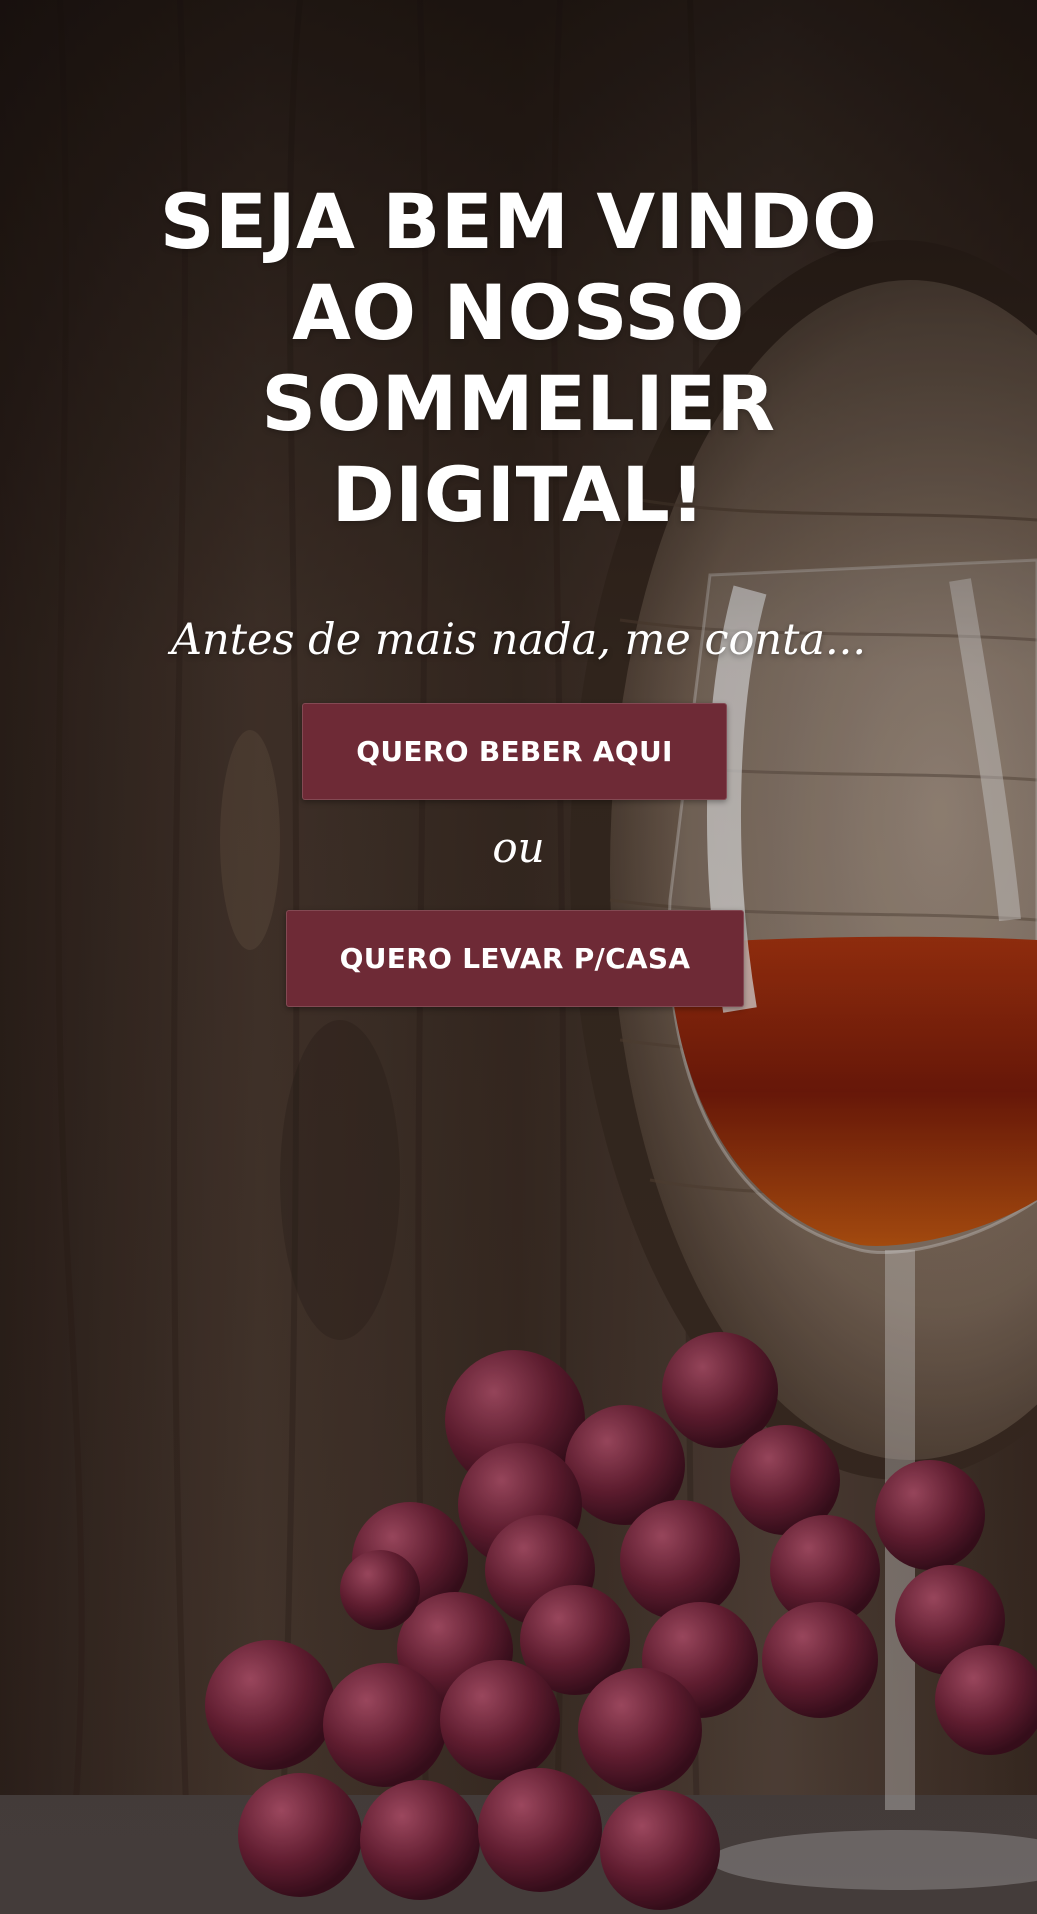 The image size is (1037, 1914). I want to click on title-line-1: SEJA BEM VINDO, so click(518, 221).